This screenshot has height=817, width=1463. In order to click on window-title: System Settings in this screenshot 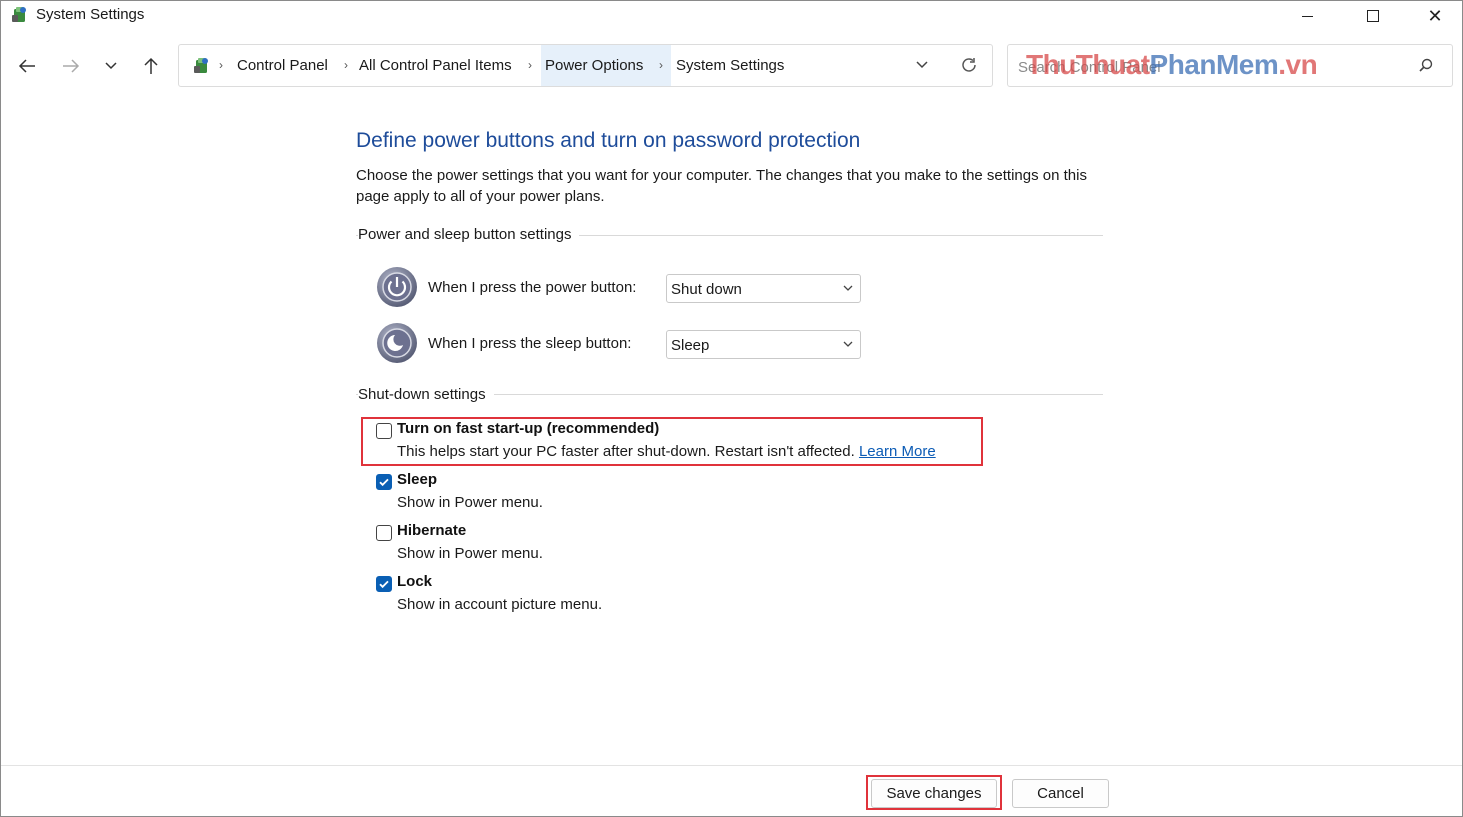, I will do `click(90, 14)`.